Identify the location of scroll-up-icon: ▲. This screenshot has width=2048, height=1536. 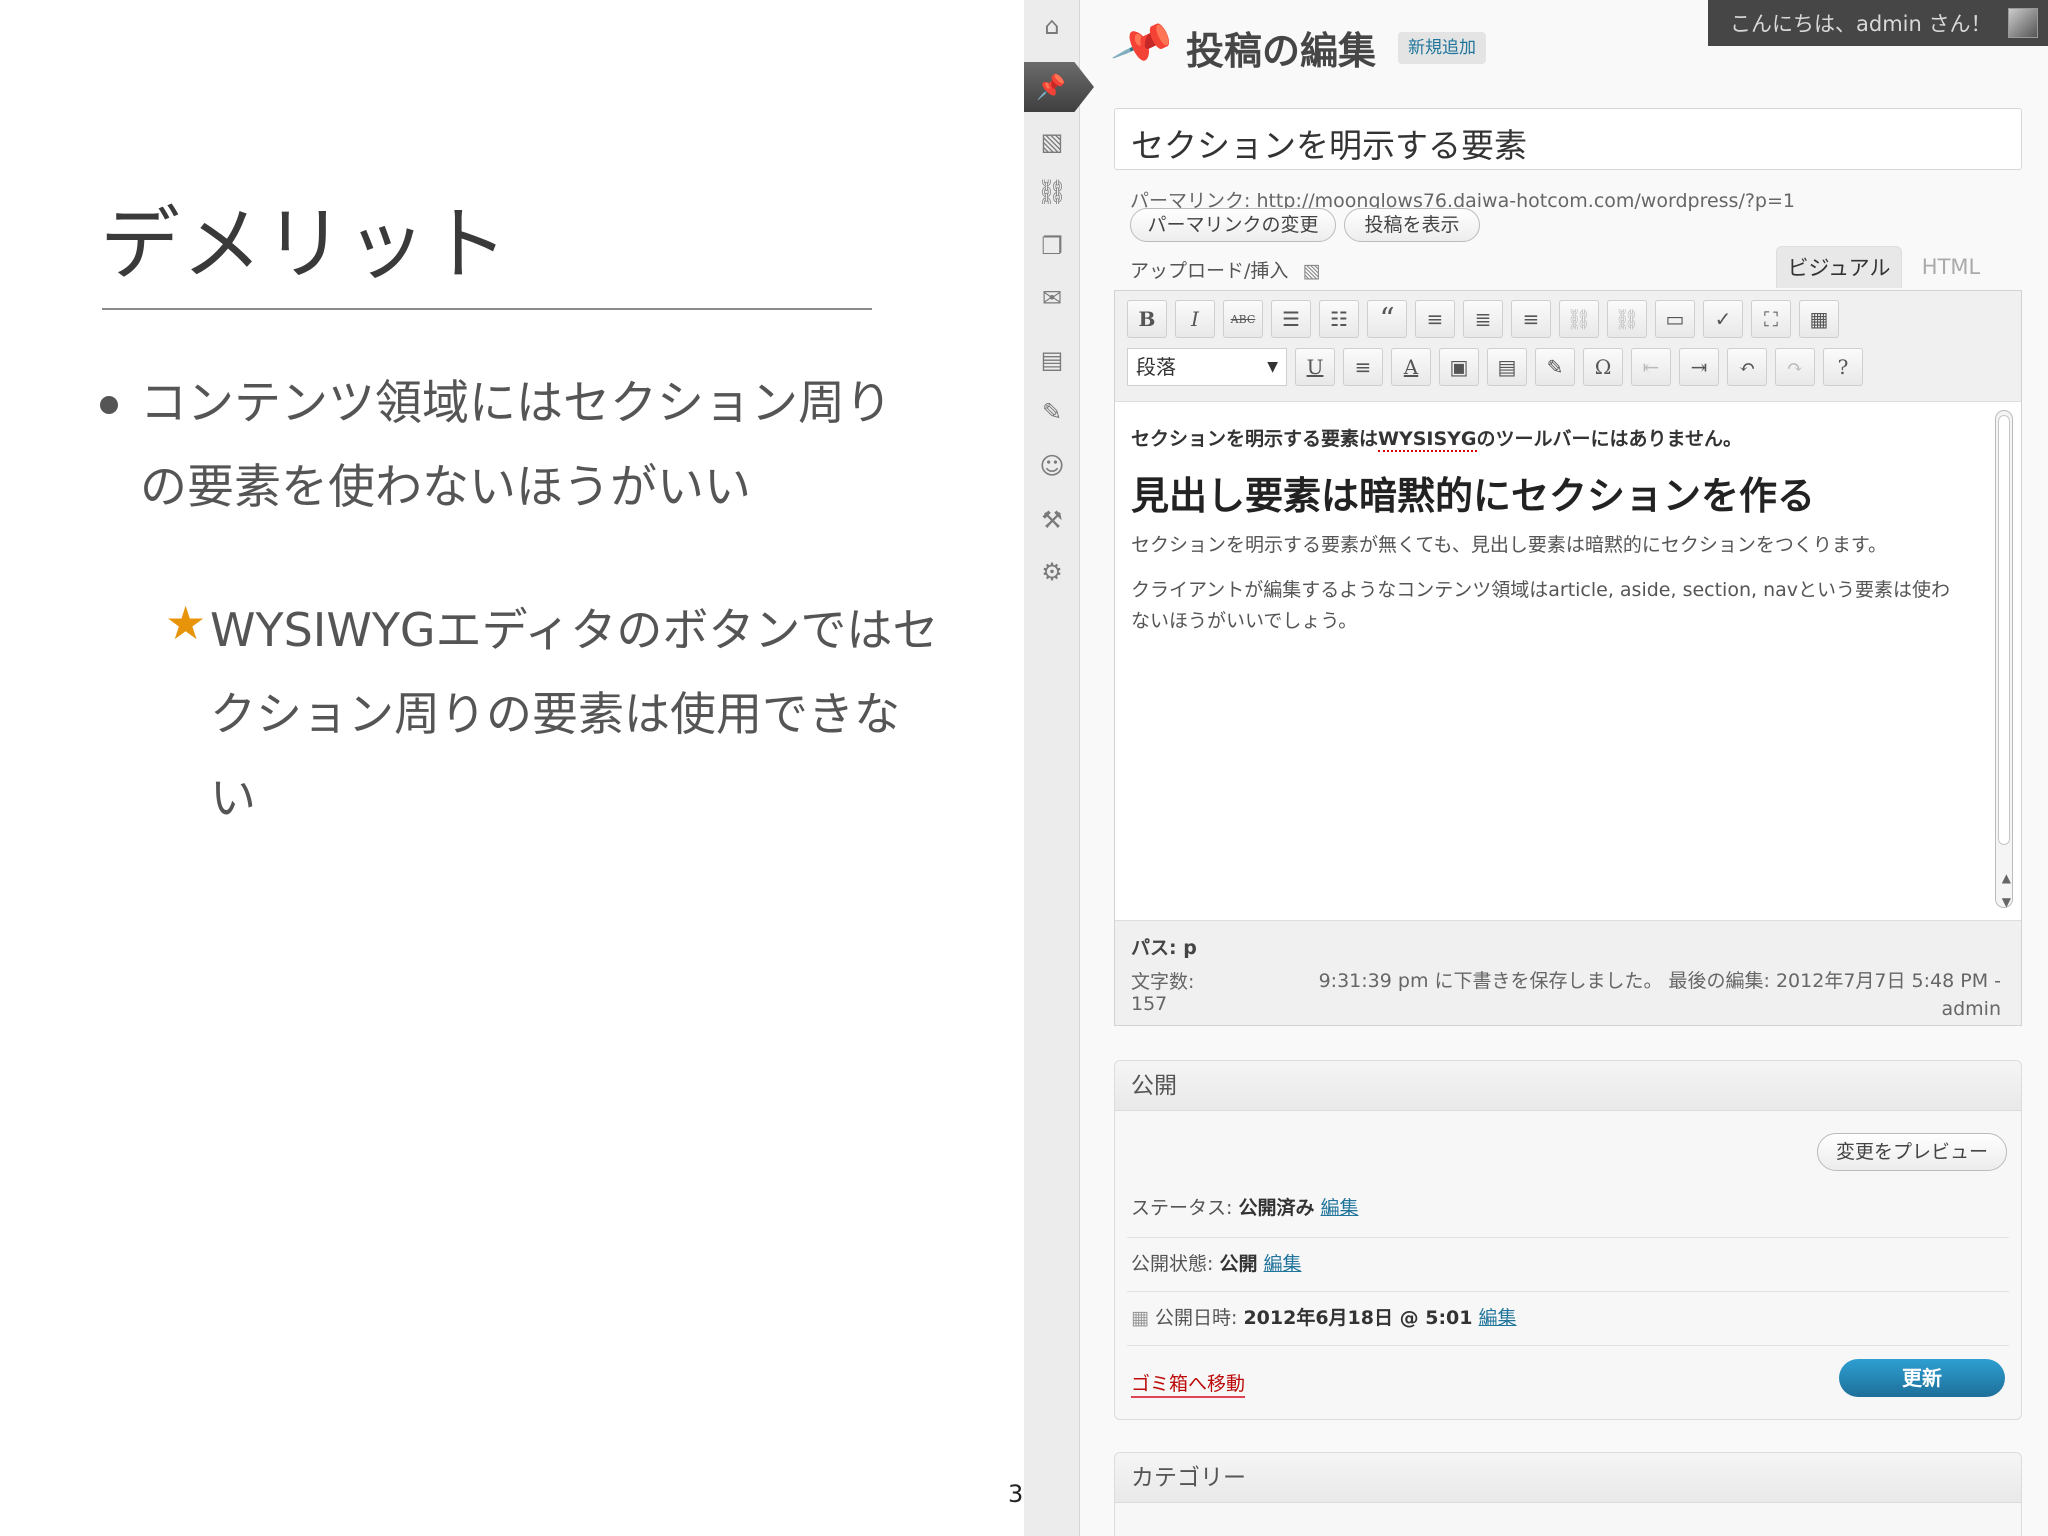
(2006, 878).